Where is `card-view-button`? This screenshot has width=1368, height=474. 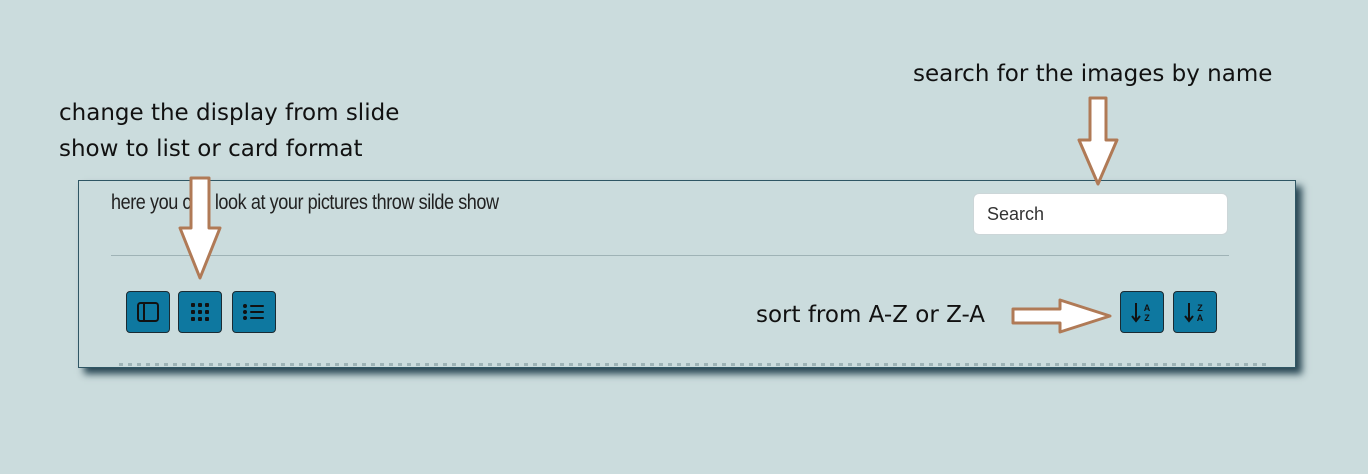
card-view-button is located at coordinates (200, 312).